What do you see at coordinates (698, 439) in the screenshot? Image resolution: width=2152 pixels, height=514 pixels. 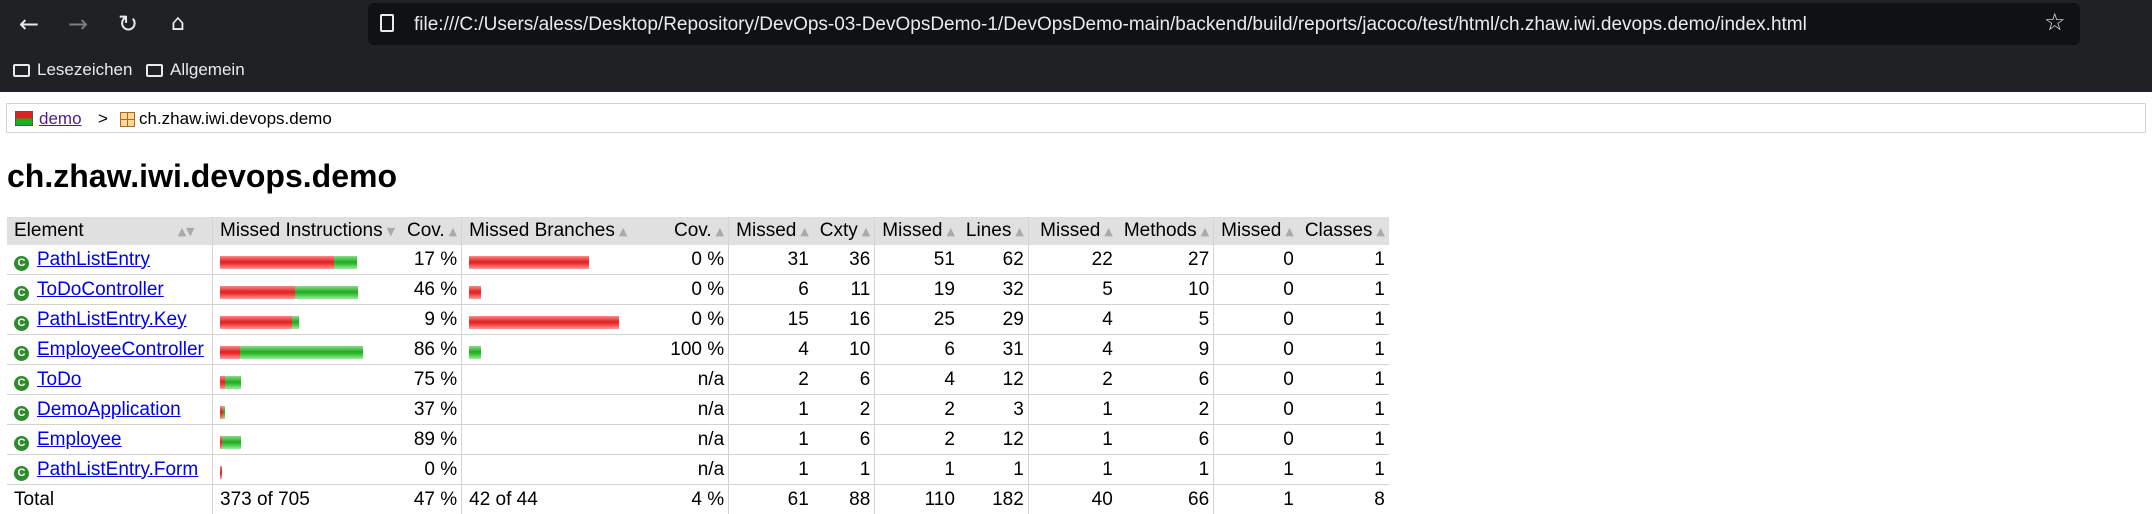 I see `table-row: C Employee 89 % n/a 1 6 2 12 1 6 0 1` at bounding box center [698, 439].